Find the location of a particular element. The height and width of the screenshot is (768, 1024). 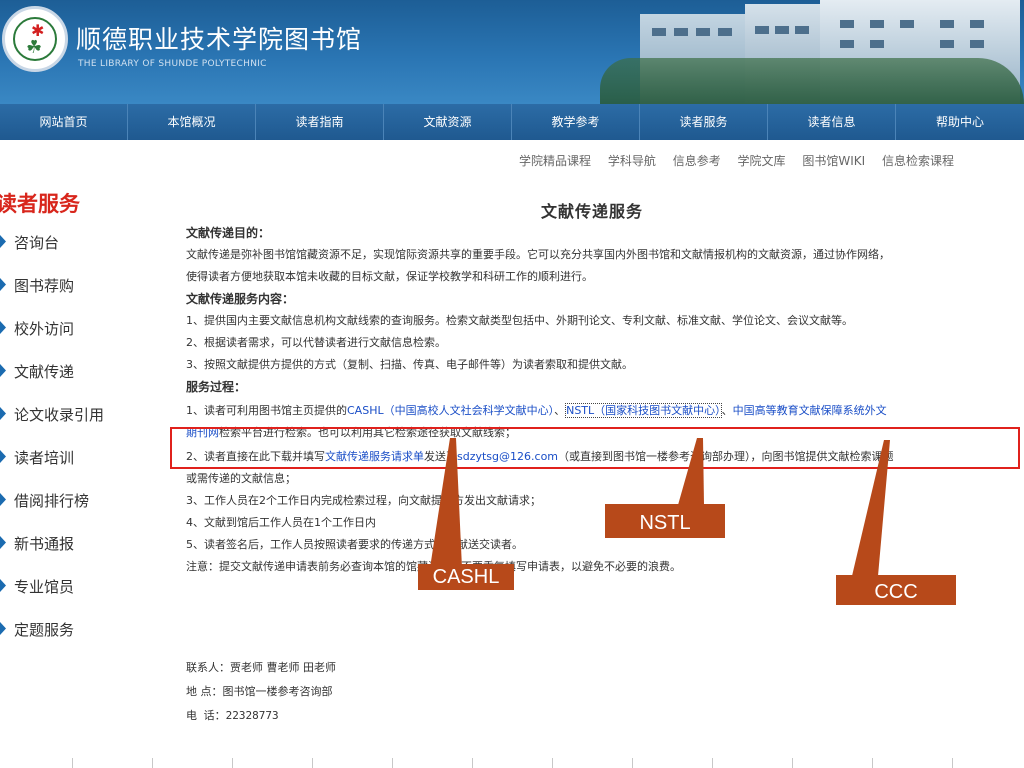

cashl-arrow is located at coordinates (446, 503).